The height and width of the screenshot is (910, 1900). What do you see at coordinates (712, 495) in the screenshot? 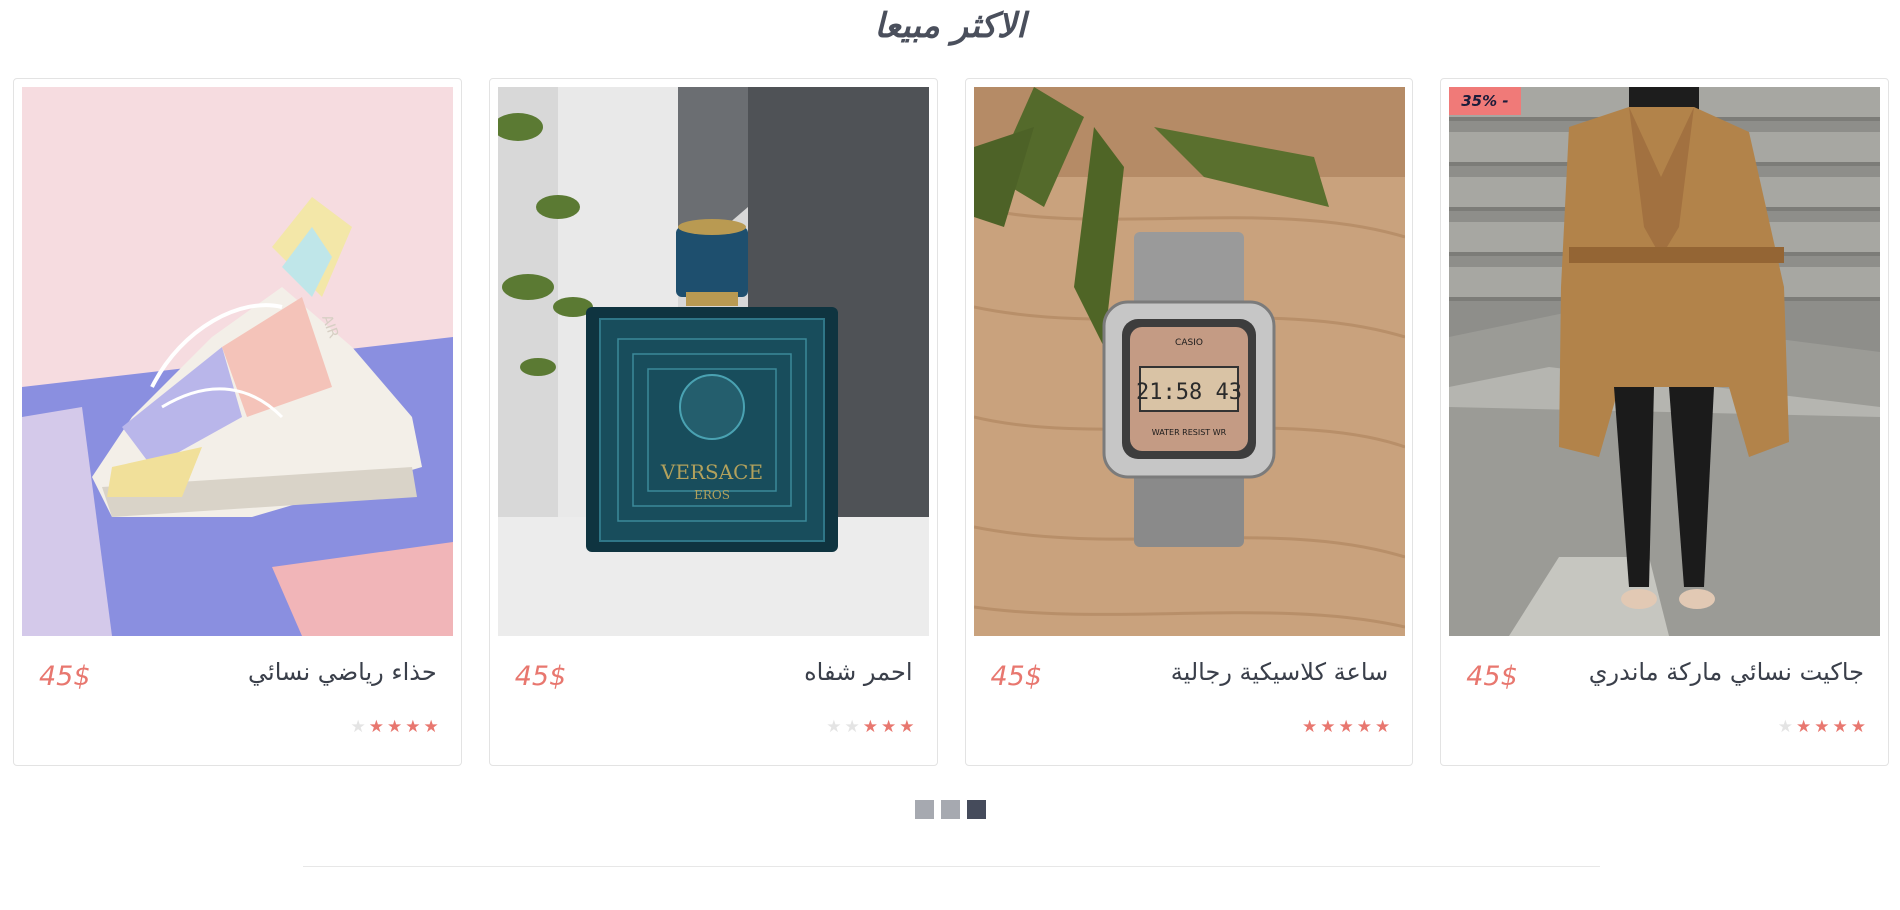
I see `svg-text: EROS` at bounding box center [712, 495].